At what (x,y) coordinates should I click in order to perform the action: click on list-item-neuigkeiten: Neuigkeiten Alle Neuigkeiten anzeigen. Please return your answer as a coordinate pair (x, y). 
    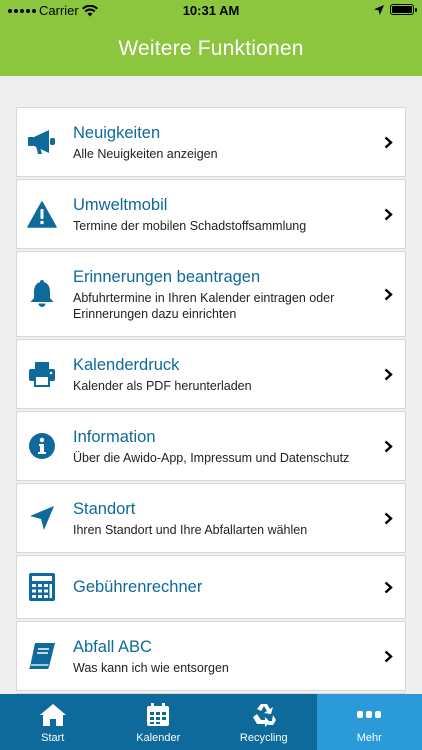
    Looking at the image, I should click on (211, 142).